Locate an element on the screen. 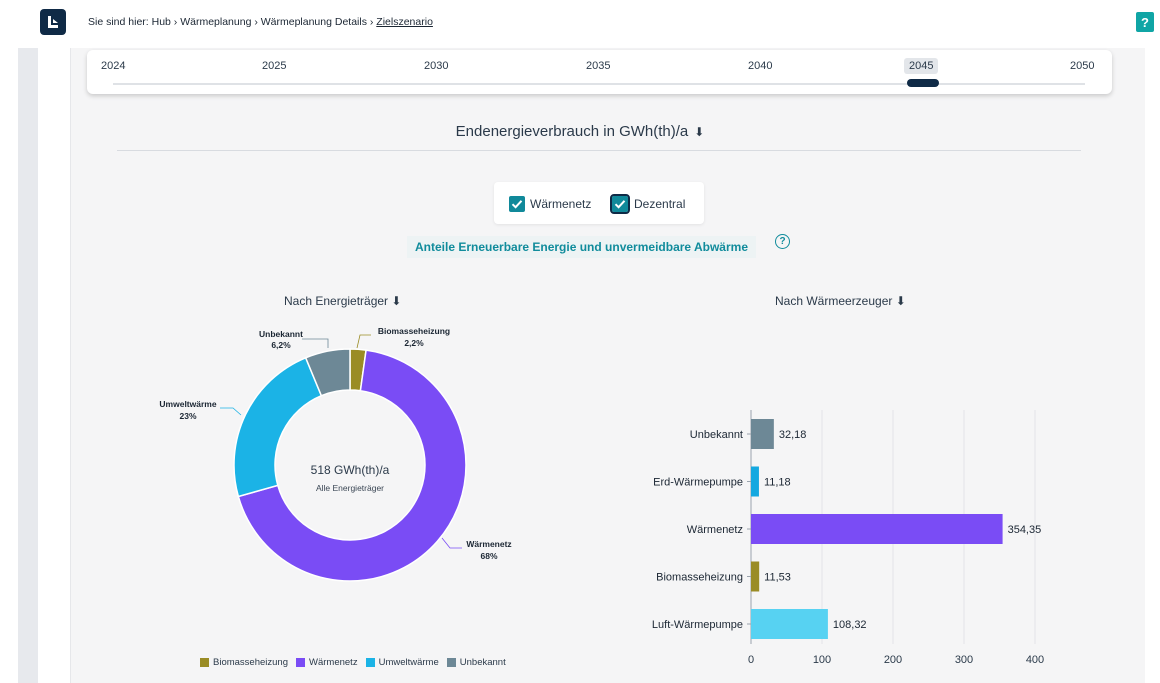 The width and height of the screenshot is (1160, 683). y-category-label: Luft-Wärmepumpe is located at coordinates (697, 625).